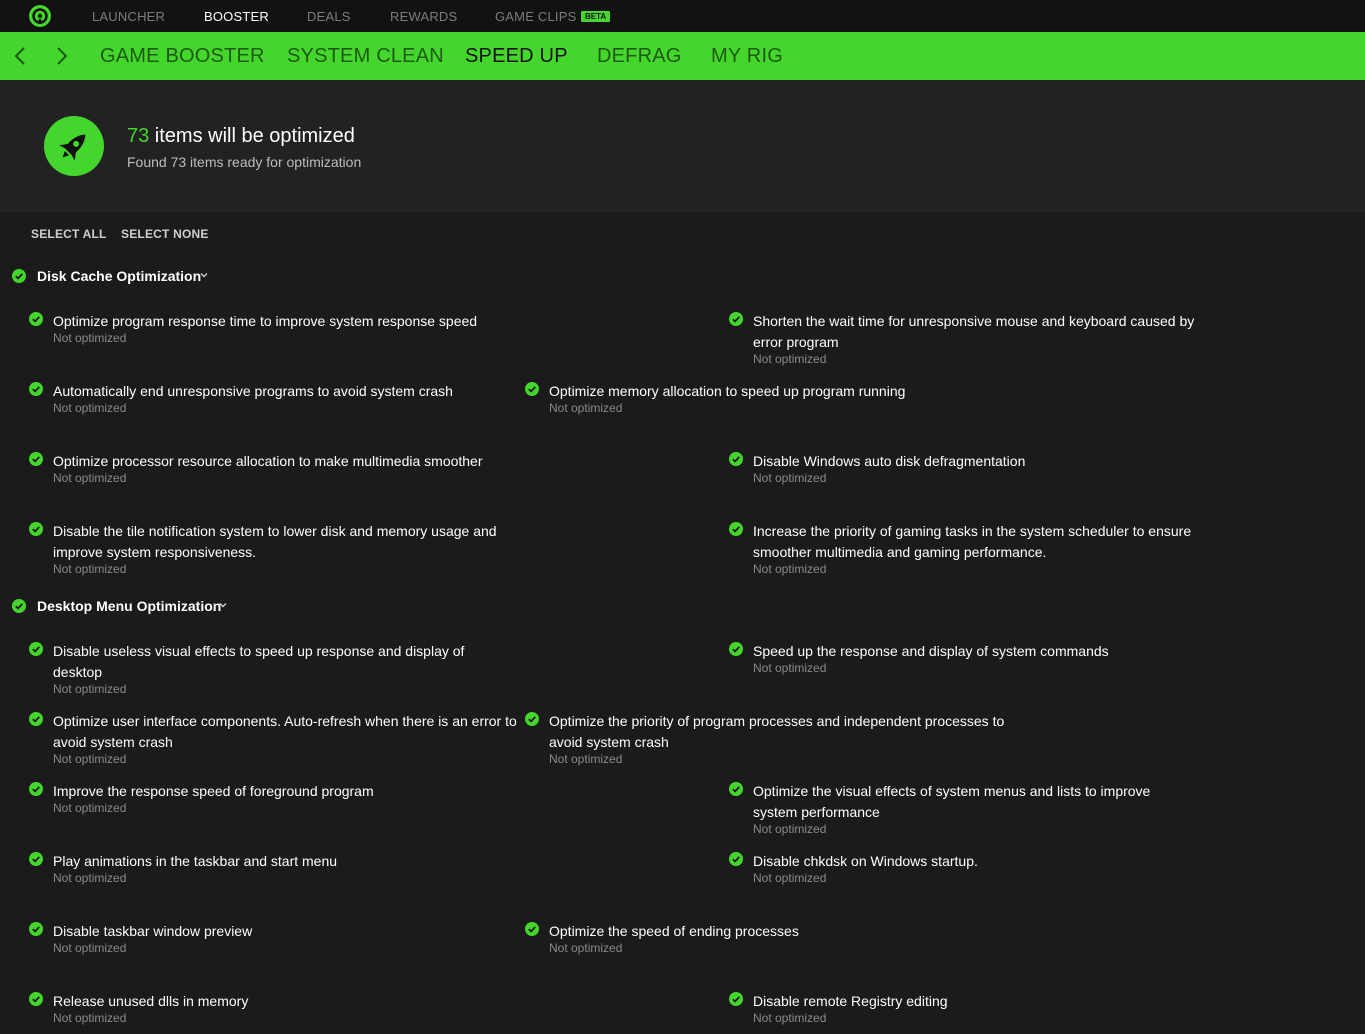 The image size is (1365, 1034). I want to click on tab-my-rig: MY RIG, so click(747, 56).